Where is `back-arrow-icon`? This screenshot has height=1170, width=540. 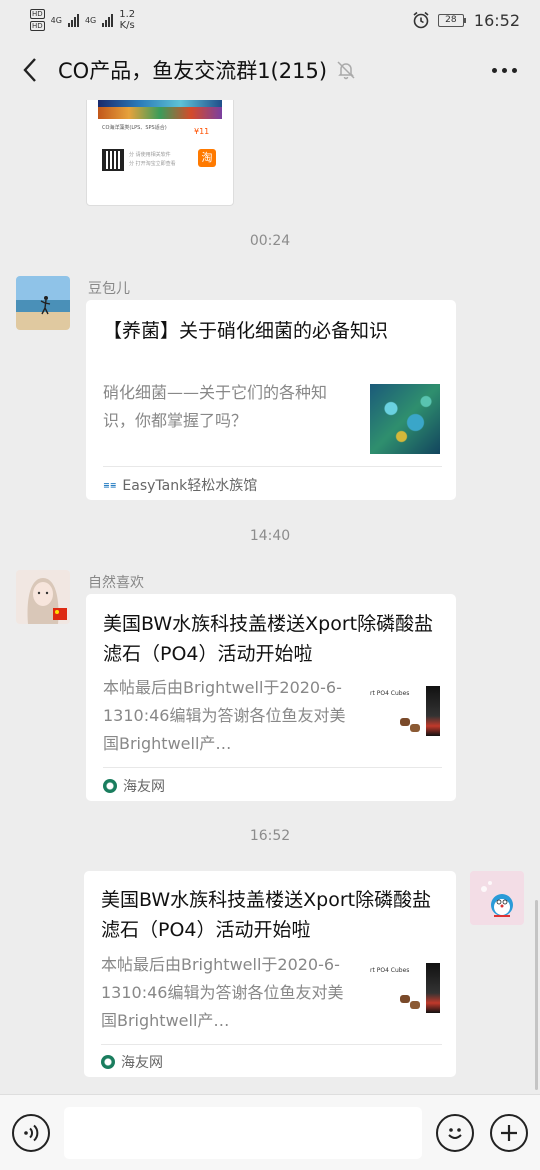
back-arrow-icon is located at coordinates (29, 70).